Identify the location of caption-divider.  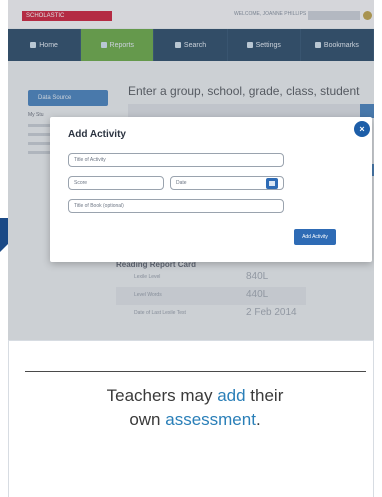
(195, 371).